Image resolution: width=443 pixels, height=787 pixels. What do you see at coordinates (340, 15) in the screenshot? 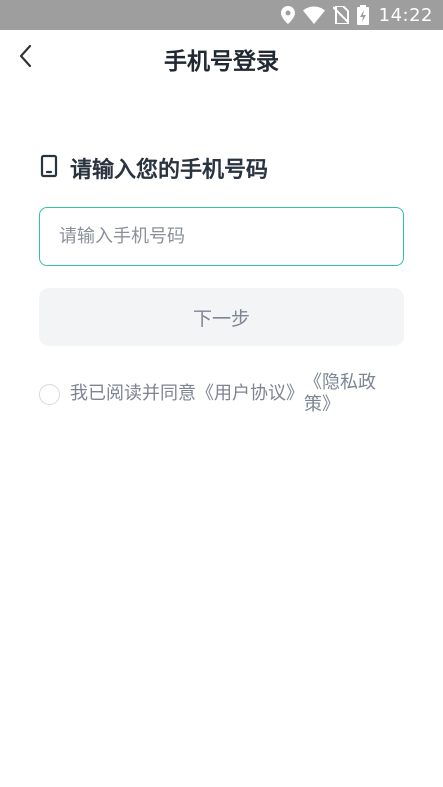
I see `no-sim-icon` at bounding box center [340, 15].